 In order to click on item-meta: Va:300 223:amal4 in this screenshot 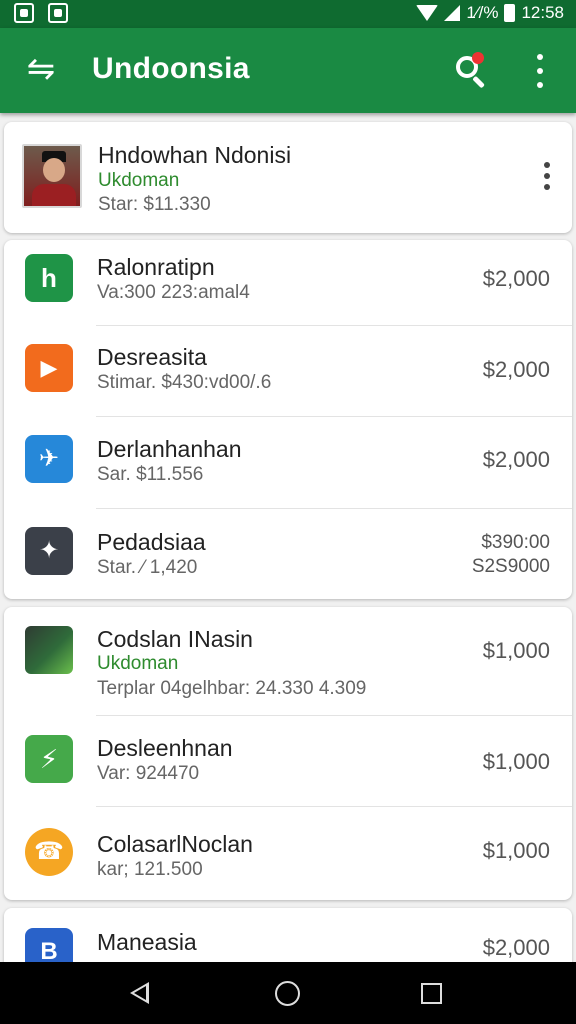, I will do `click(173, 292)`.